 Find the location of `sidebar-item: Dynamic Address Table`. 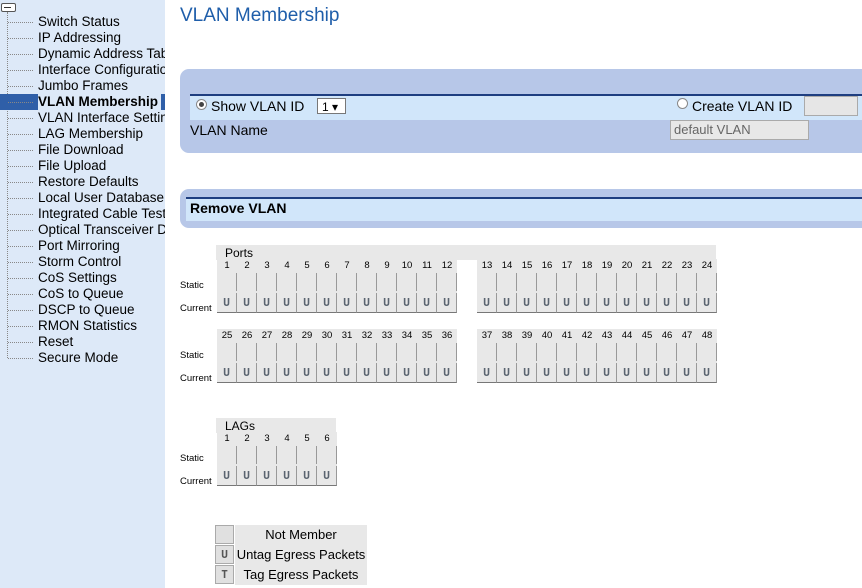

sidebar-item: Dynamic Address Table is located at coordinates (82, 54).